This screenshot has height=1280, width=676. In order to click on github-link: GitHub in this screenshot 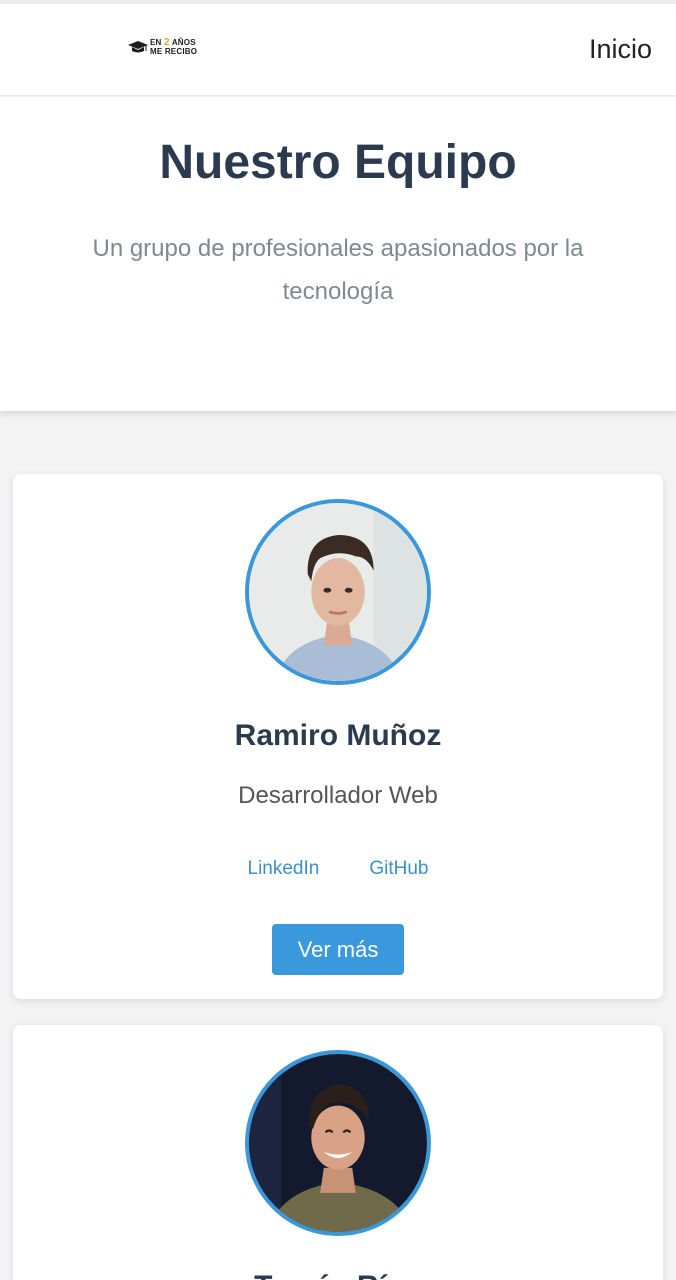, I will do `click(398, 869)`.